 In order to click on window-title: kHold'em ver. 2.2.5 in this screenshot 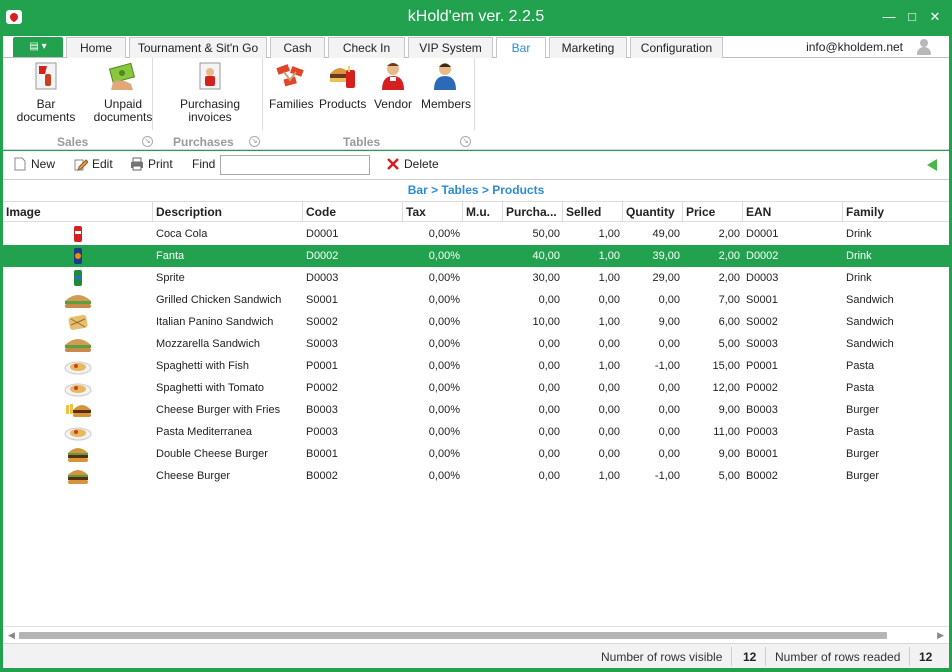, I will do `click(476, 16)`.